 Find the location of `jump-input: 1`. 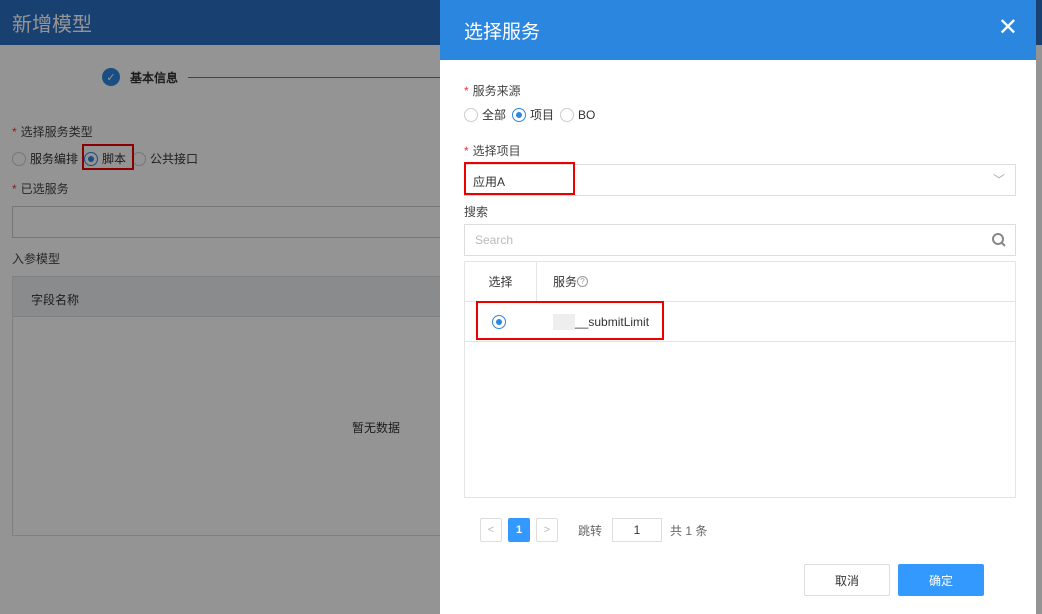

jump-input: 1 is located at coordinates (637, 530).